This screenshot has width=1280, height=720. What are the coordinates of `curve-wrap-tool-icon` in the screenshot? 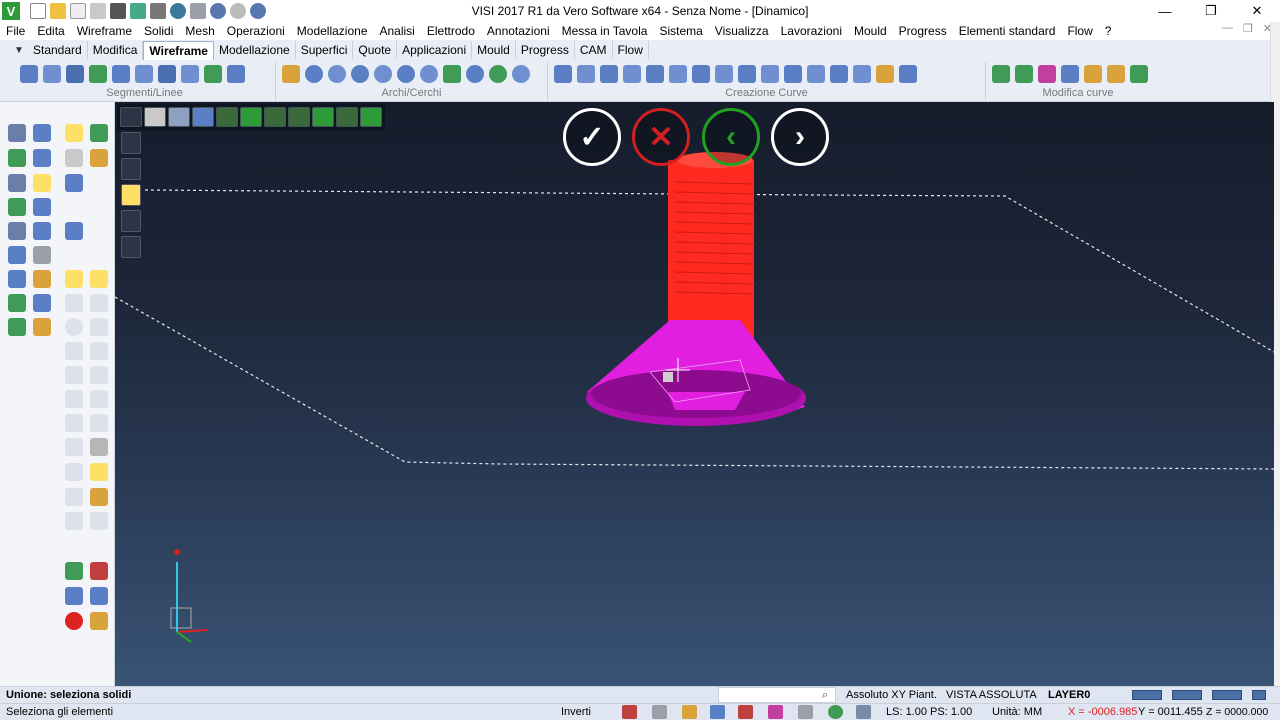 It's located at (816, 74).